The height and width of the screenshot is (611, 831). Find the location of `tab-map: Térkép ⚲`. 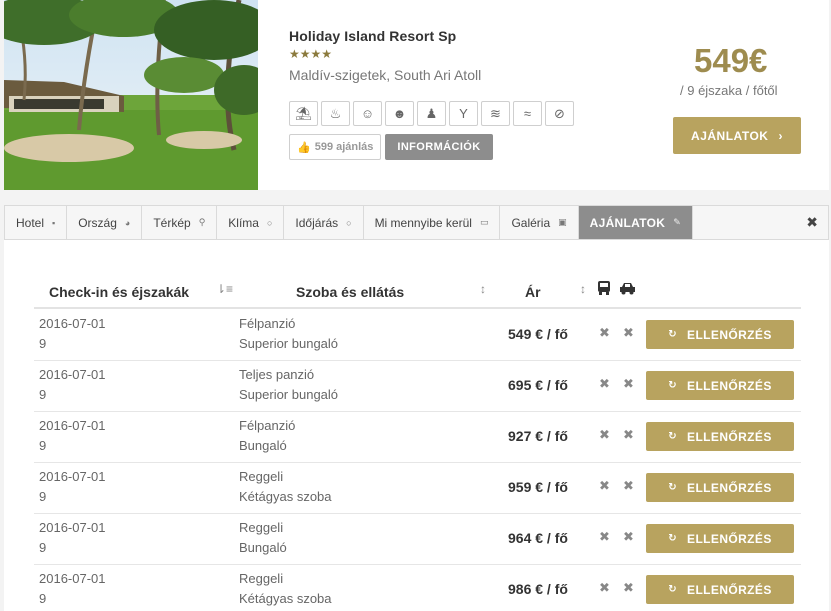

tab-map: Térkép ⚲ is located at coordinates (180, 222).